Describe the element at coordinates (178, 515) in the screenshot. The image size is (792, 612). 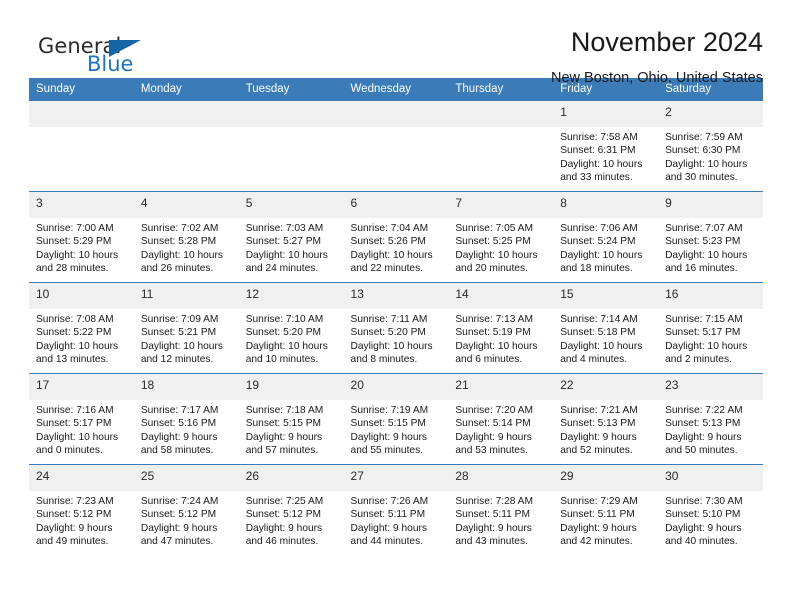
I see `sunset-text: Sunset: 5:12 PM` at that location.